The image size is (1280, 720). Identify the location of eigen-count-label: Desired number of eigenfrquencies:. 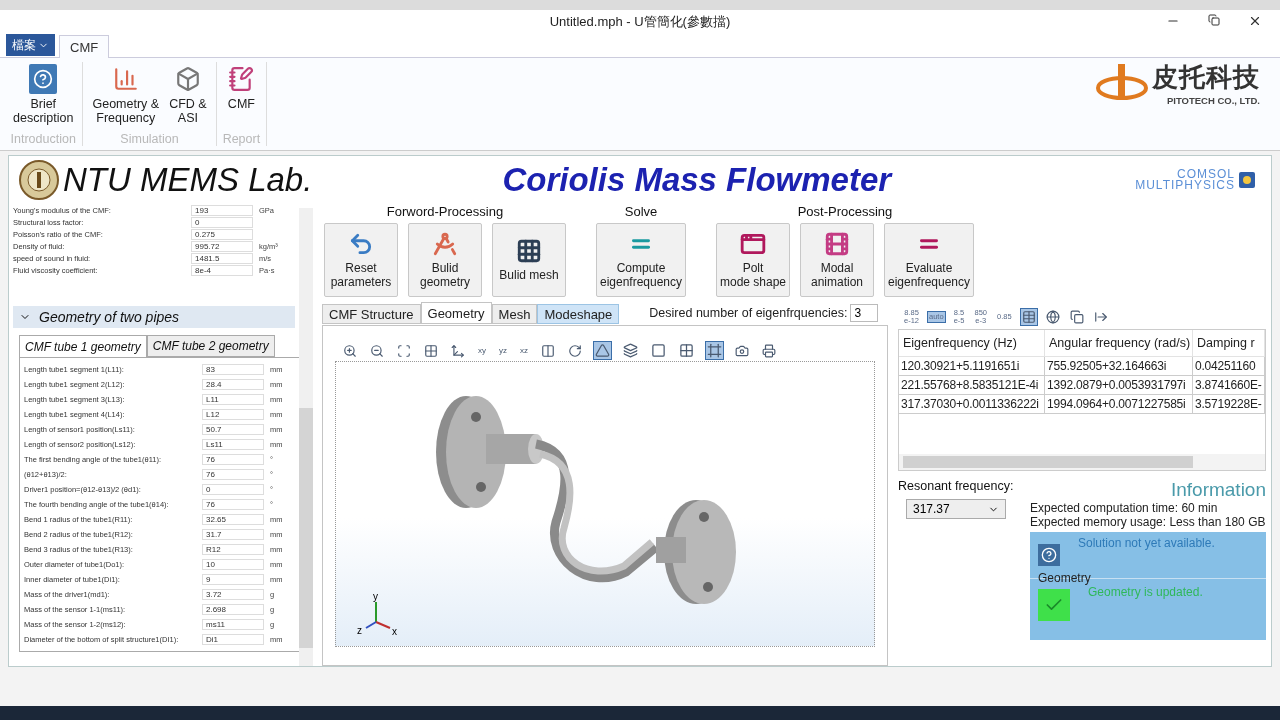
(748, 313).